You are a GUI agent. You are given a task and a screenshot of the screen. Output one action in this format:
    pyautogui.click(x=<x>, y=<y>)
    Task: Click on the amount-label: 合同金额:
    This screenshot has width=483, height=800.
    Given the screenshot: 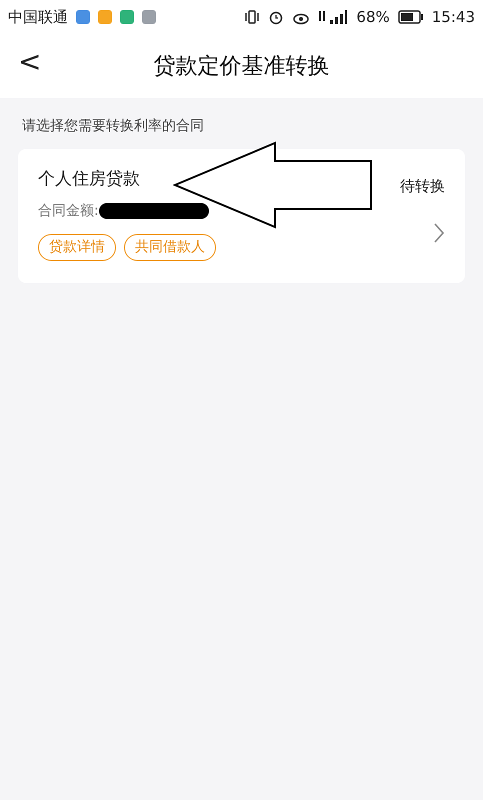 What is the action you would take?
    pyautogui.click(x=68, y=211)
    